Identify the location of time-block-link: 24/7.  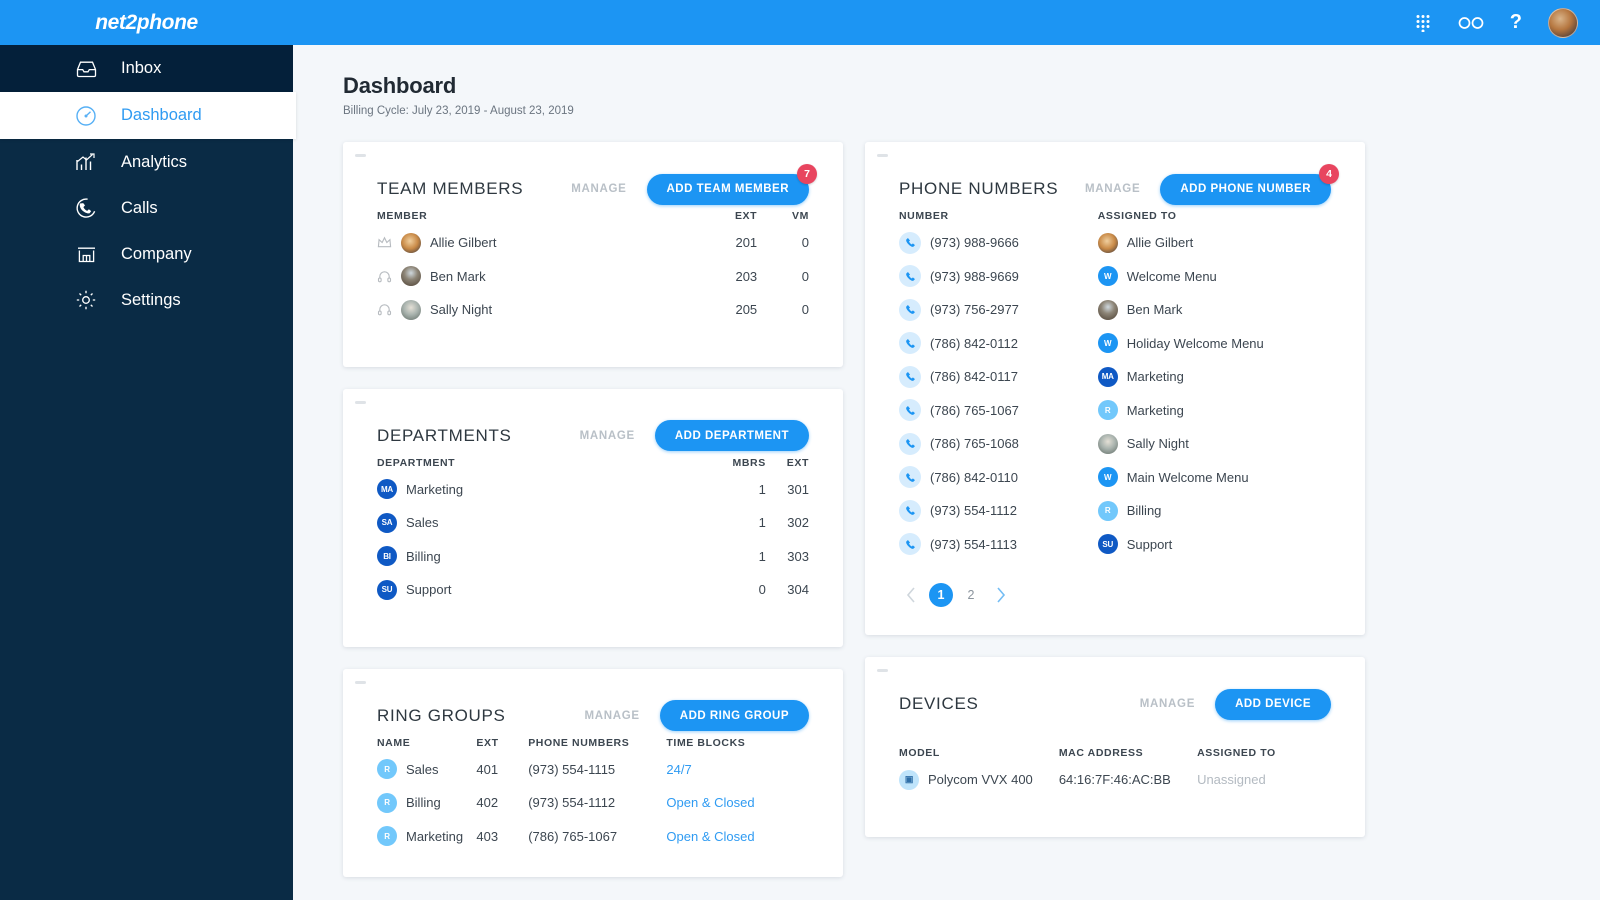
(737, 770).